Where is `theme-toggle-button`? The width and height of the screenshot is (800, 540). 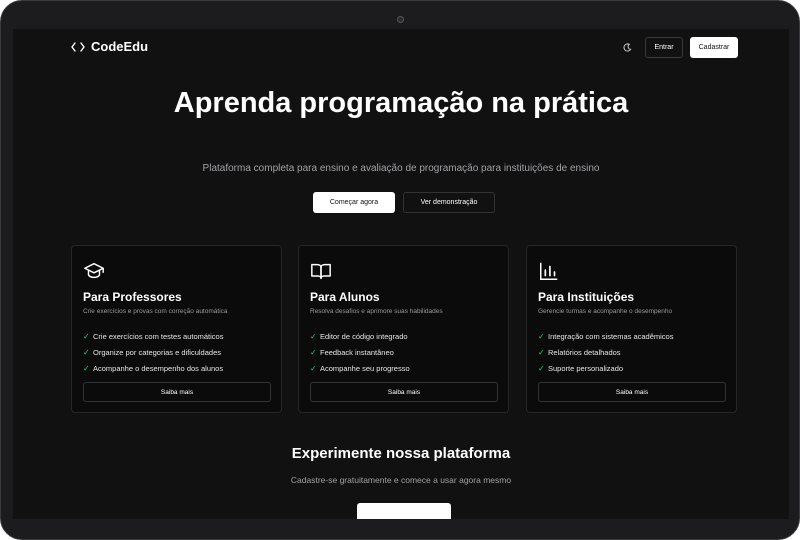
theme-toggle-button is located at coordinates (627, 47).